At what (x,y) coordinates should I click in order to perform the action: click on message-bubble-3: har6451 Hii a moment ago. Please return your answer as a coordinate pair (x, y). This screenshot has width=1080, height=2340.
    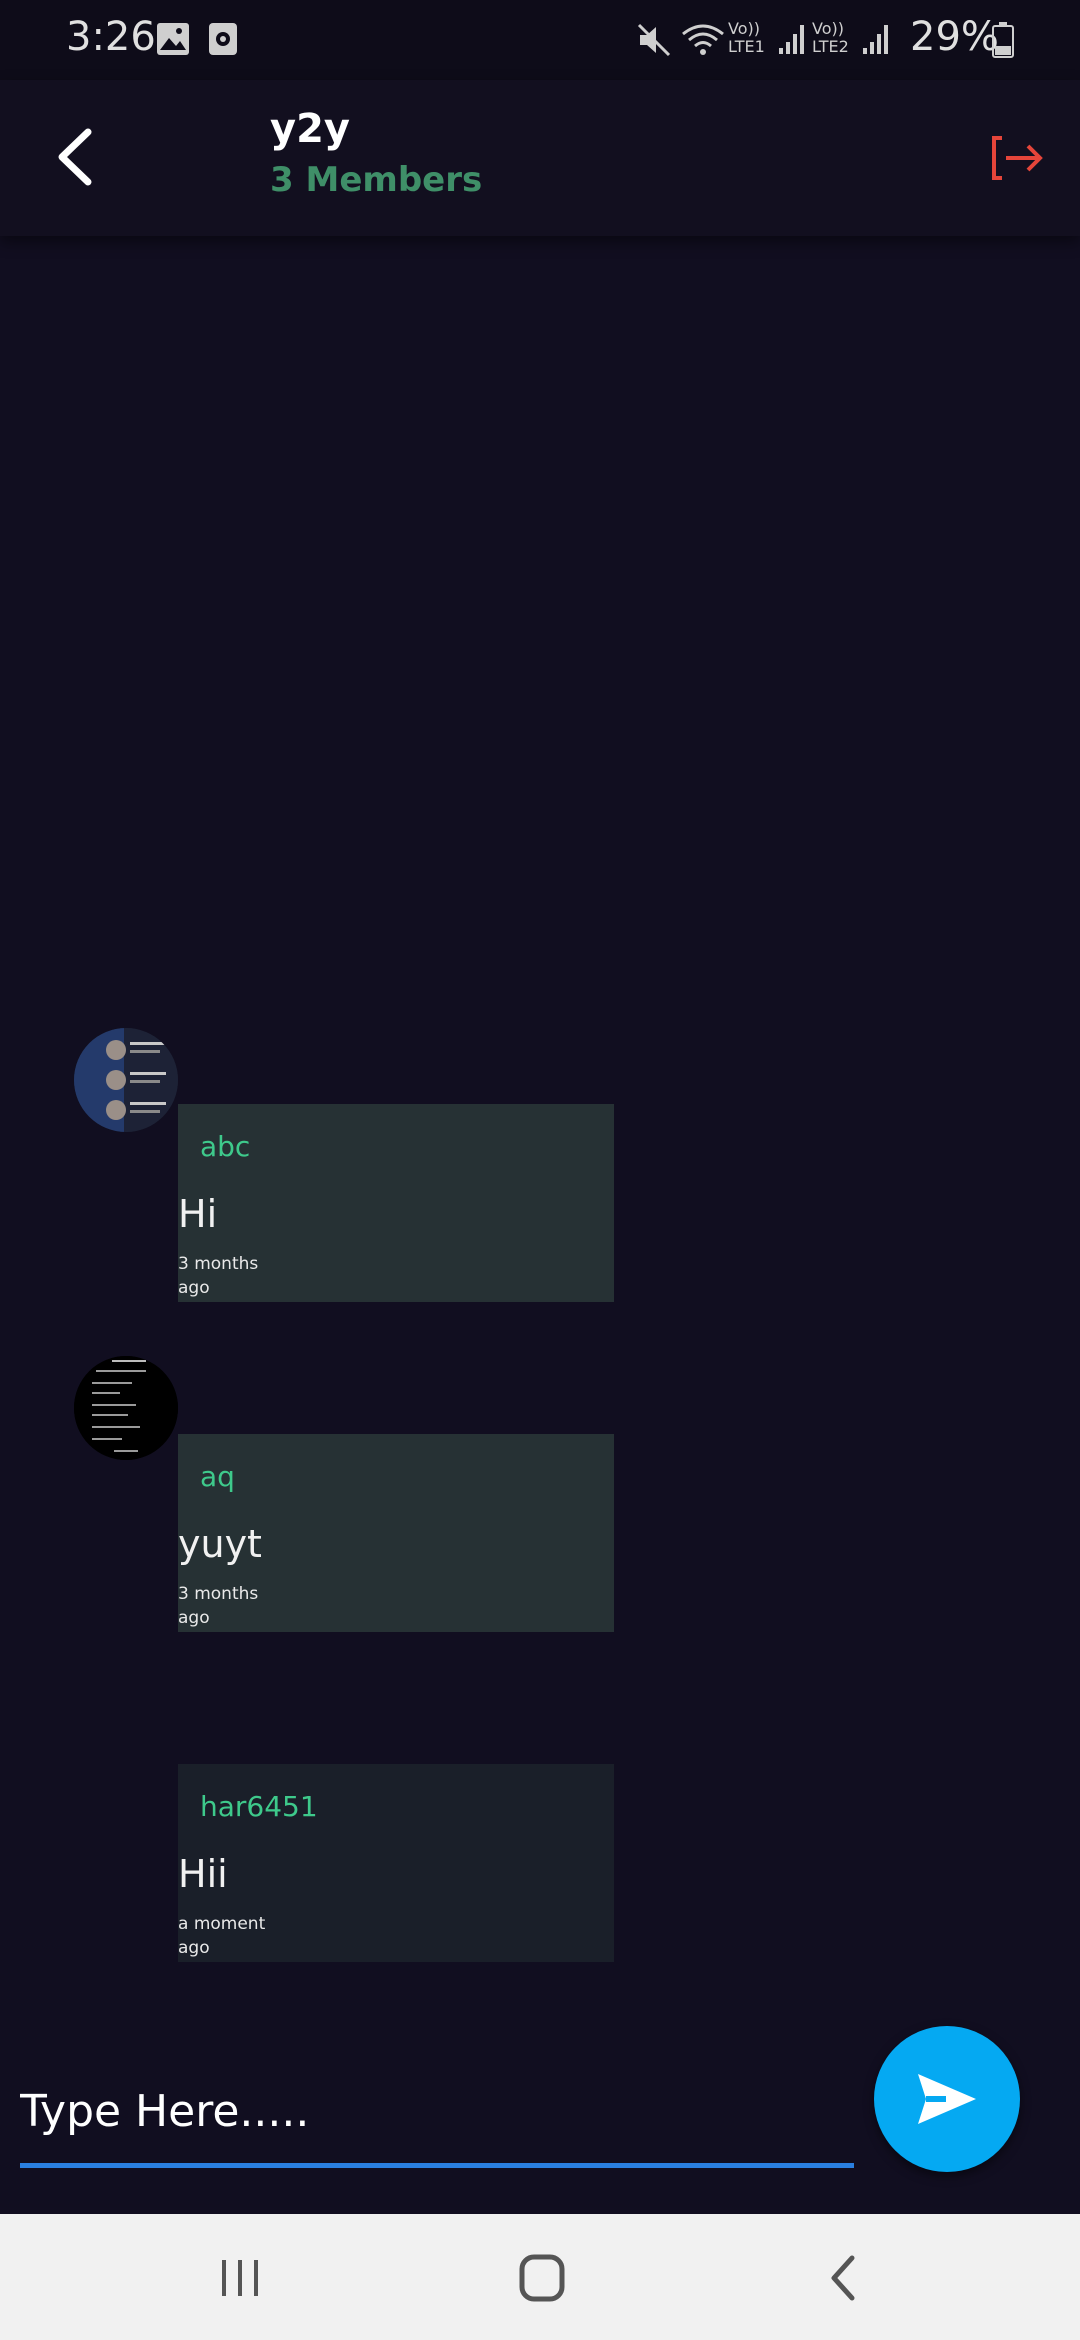
    Looking at the image, I should click on (396, 1863).